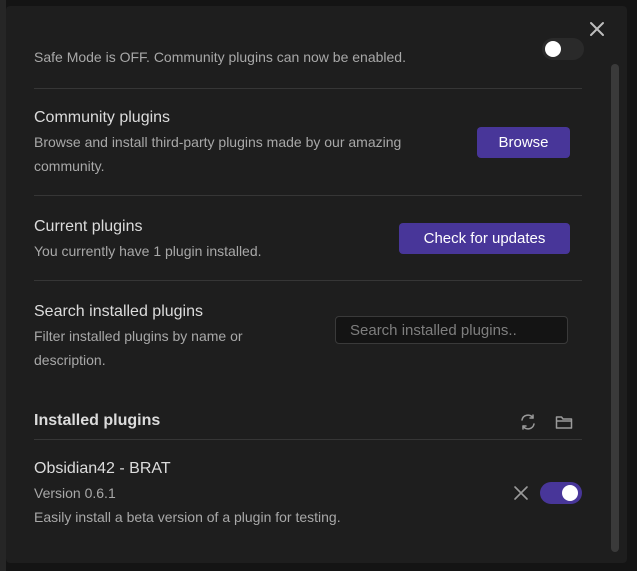 The width and height of the screenshot is (637, 571). Describe the element at coordinates (484, 238) in the screenshot. I see `check-for-updates-button: Check for updates` at that location.